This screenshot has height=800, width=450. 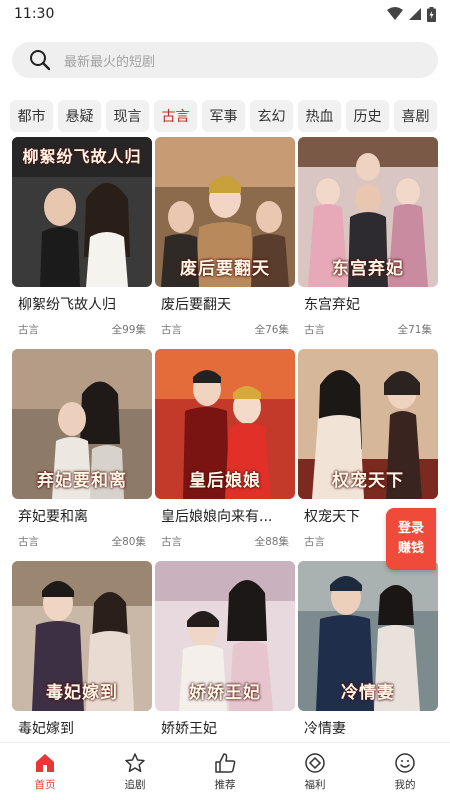 What do you see at coordinates (405, 762) in the screenshot?
I see `smiley-icon` at bounding box center [405, 762].